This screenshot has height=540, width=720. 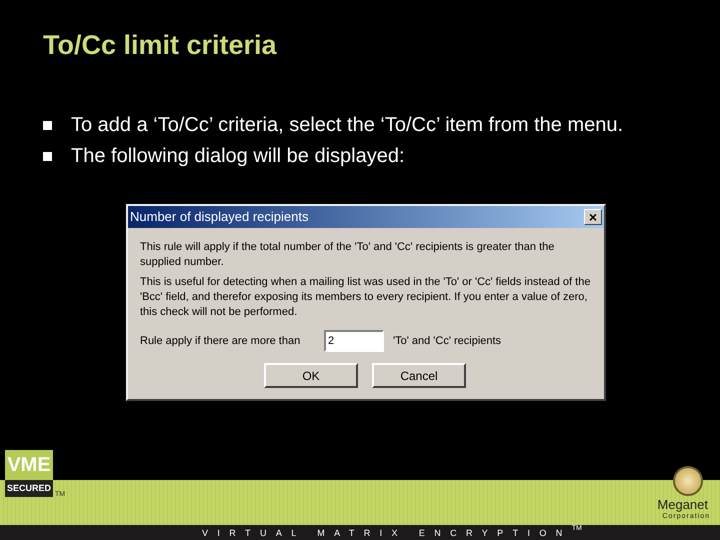 I want to click on dialog-paragraph: This is useful for detecting when a mailing list was used in the 'To' or 'Cc' fields instead of the 'Bcc' field, and therefor exposing its members to every recipient. If you enter a value of zero, this check will not be performed., so click(x=366, y=297).